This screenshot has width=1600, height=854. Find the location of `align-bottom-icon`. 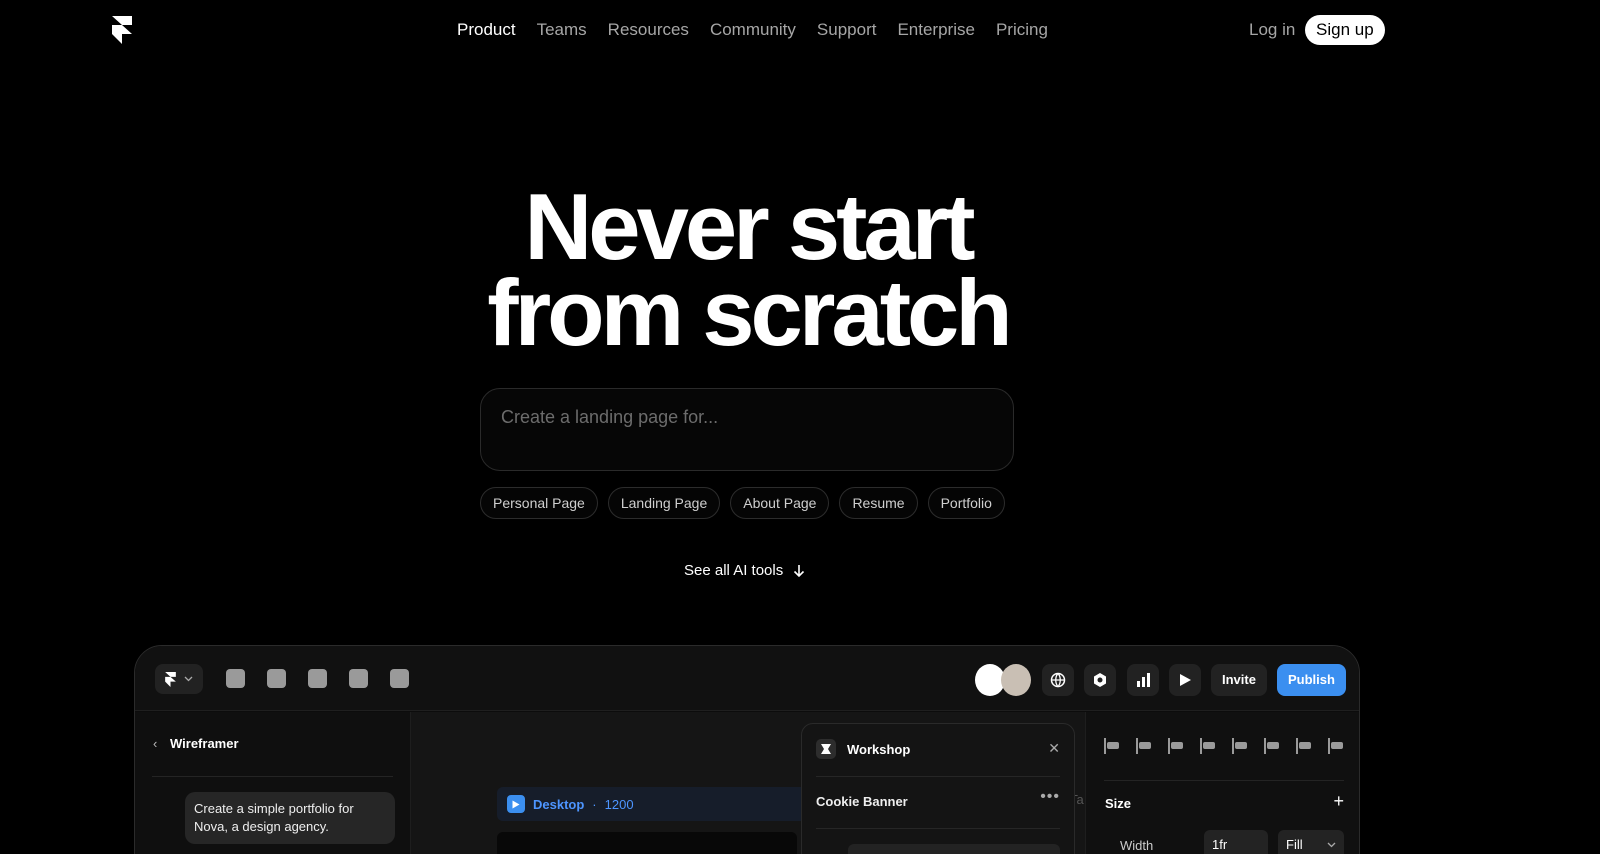

align-bottom-icon is located at coordinates (1273, 746).